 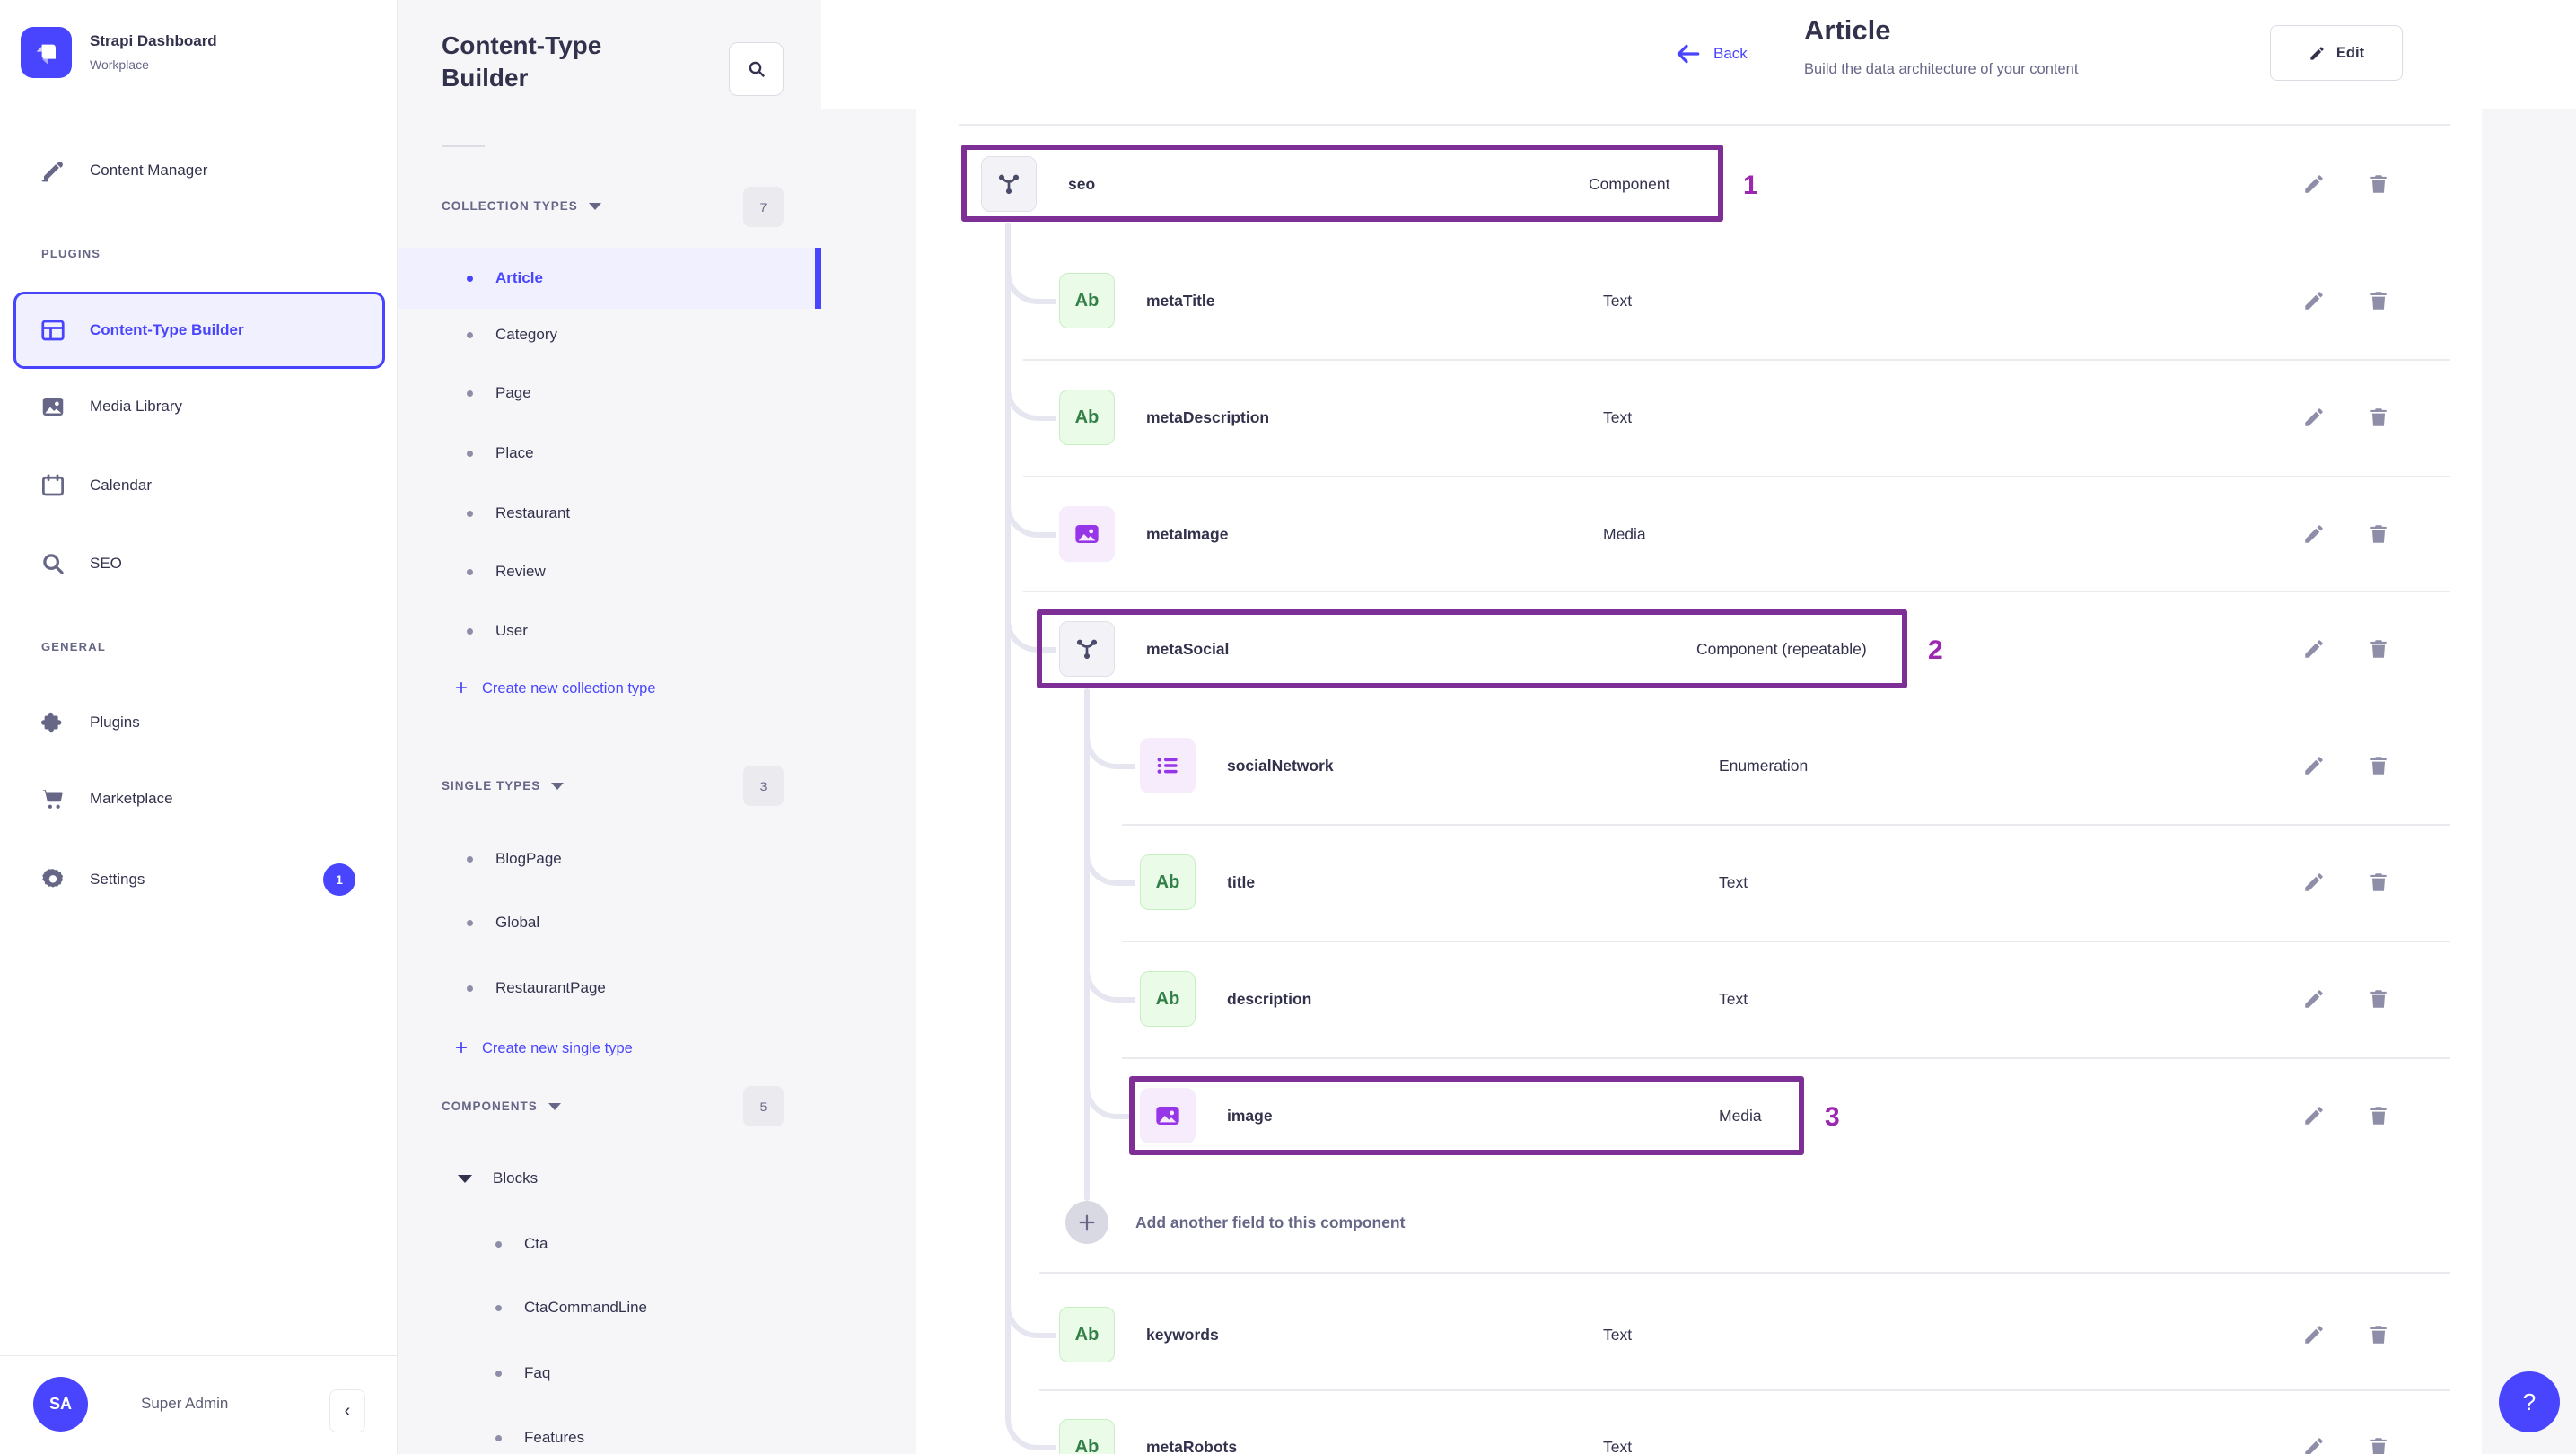 I want to click on subnav-item-page: Page, so click(x=609, y=393).